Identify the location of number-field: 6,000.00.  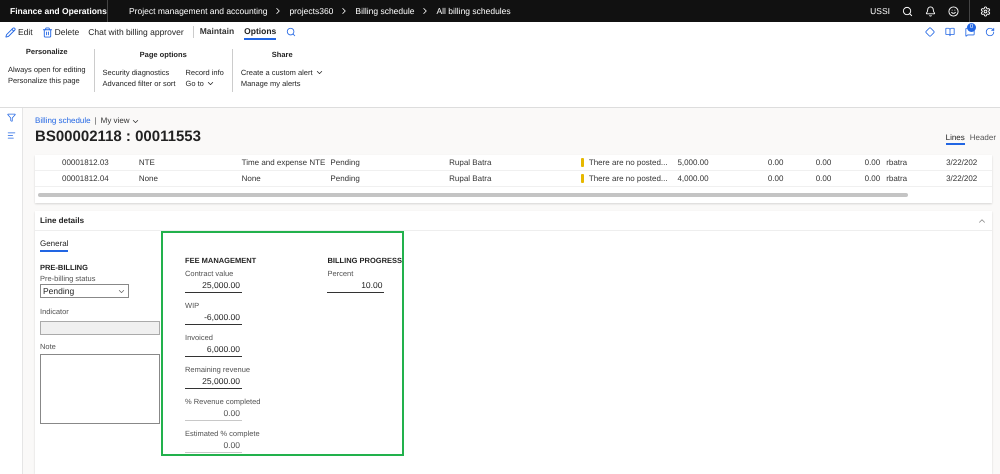
(213, 350).